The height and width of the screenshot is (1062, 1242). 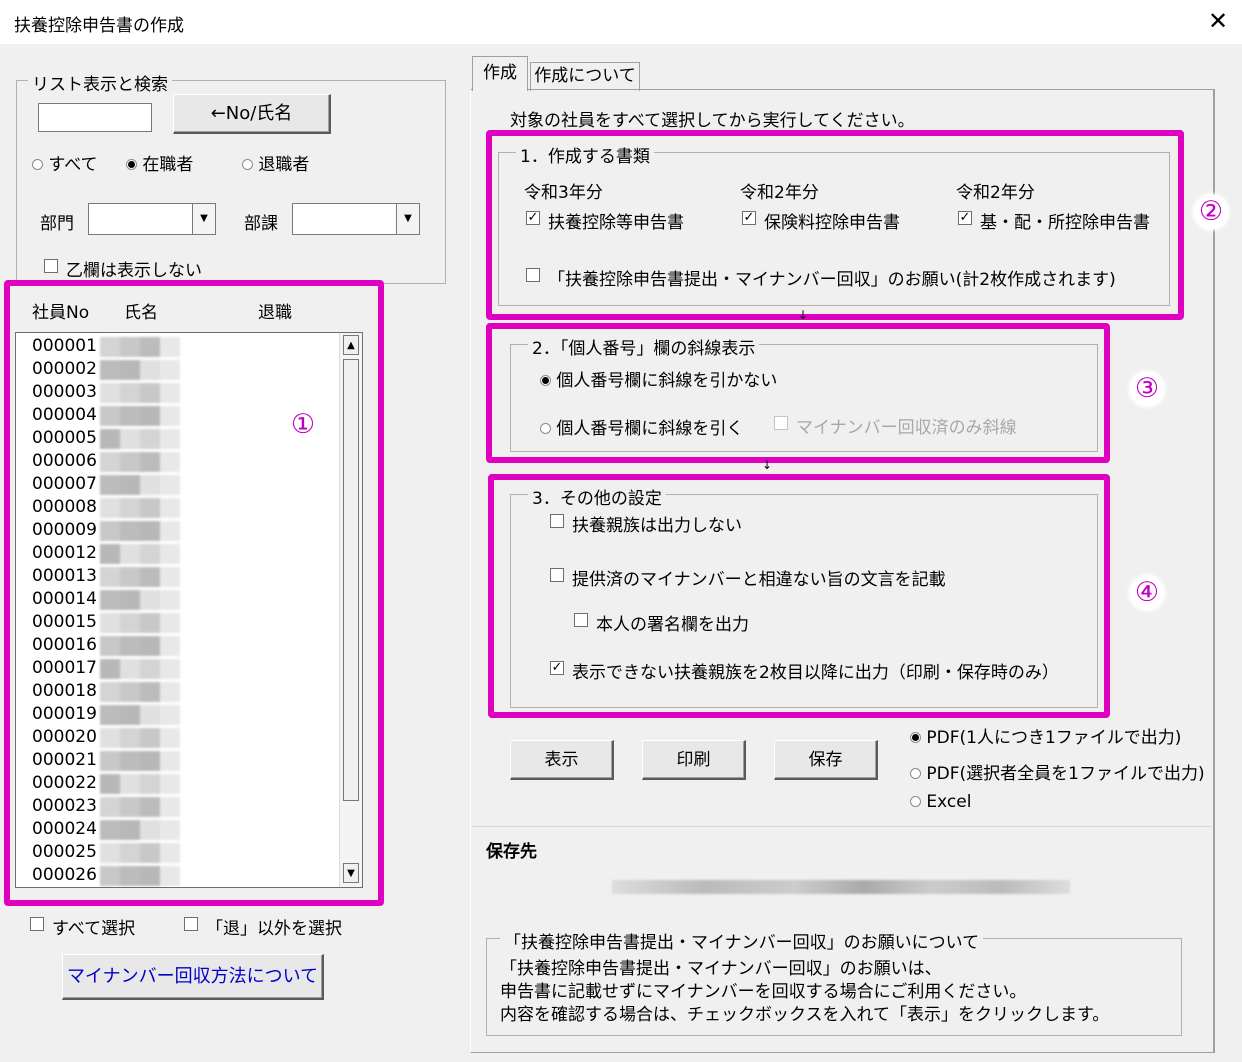 I want to click on output-pdf-each: PDF(1人につき1ファイルで出力), so click(x=1045, y=735).